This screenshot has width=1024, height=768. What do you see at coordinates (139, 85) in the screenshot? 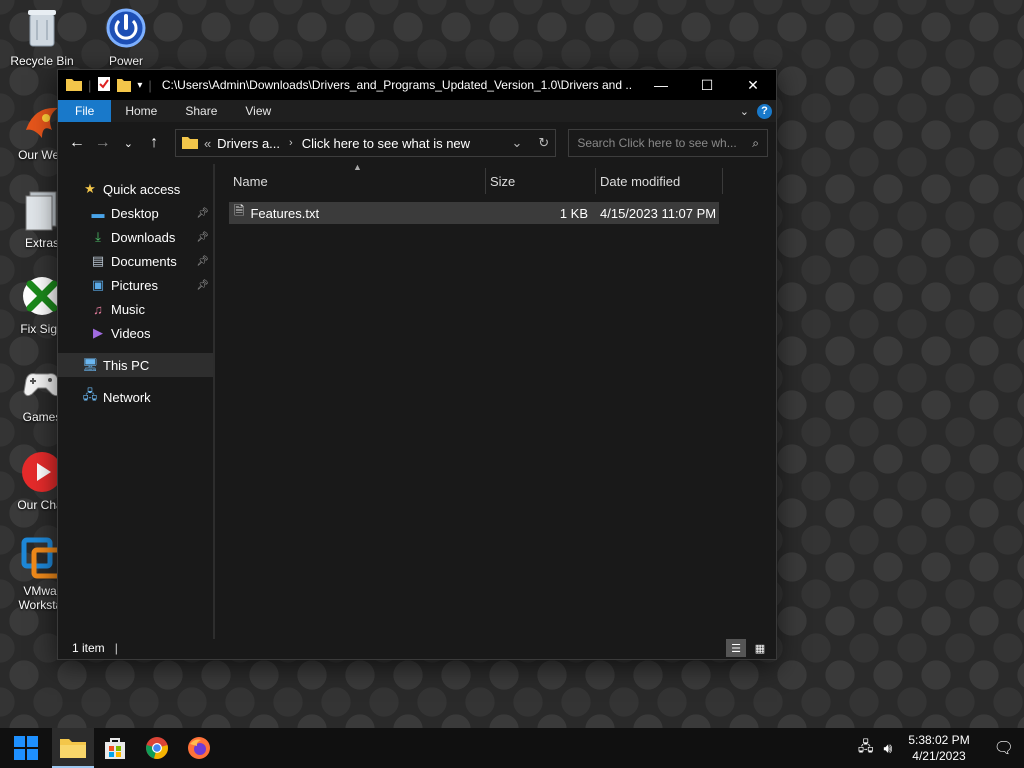
I see `customize-toolbar-chevron-icon: ▾` at bounding box center [139, 85].